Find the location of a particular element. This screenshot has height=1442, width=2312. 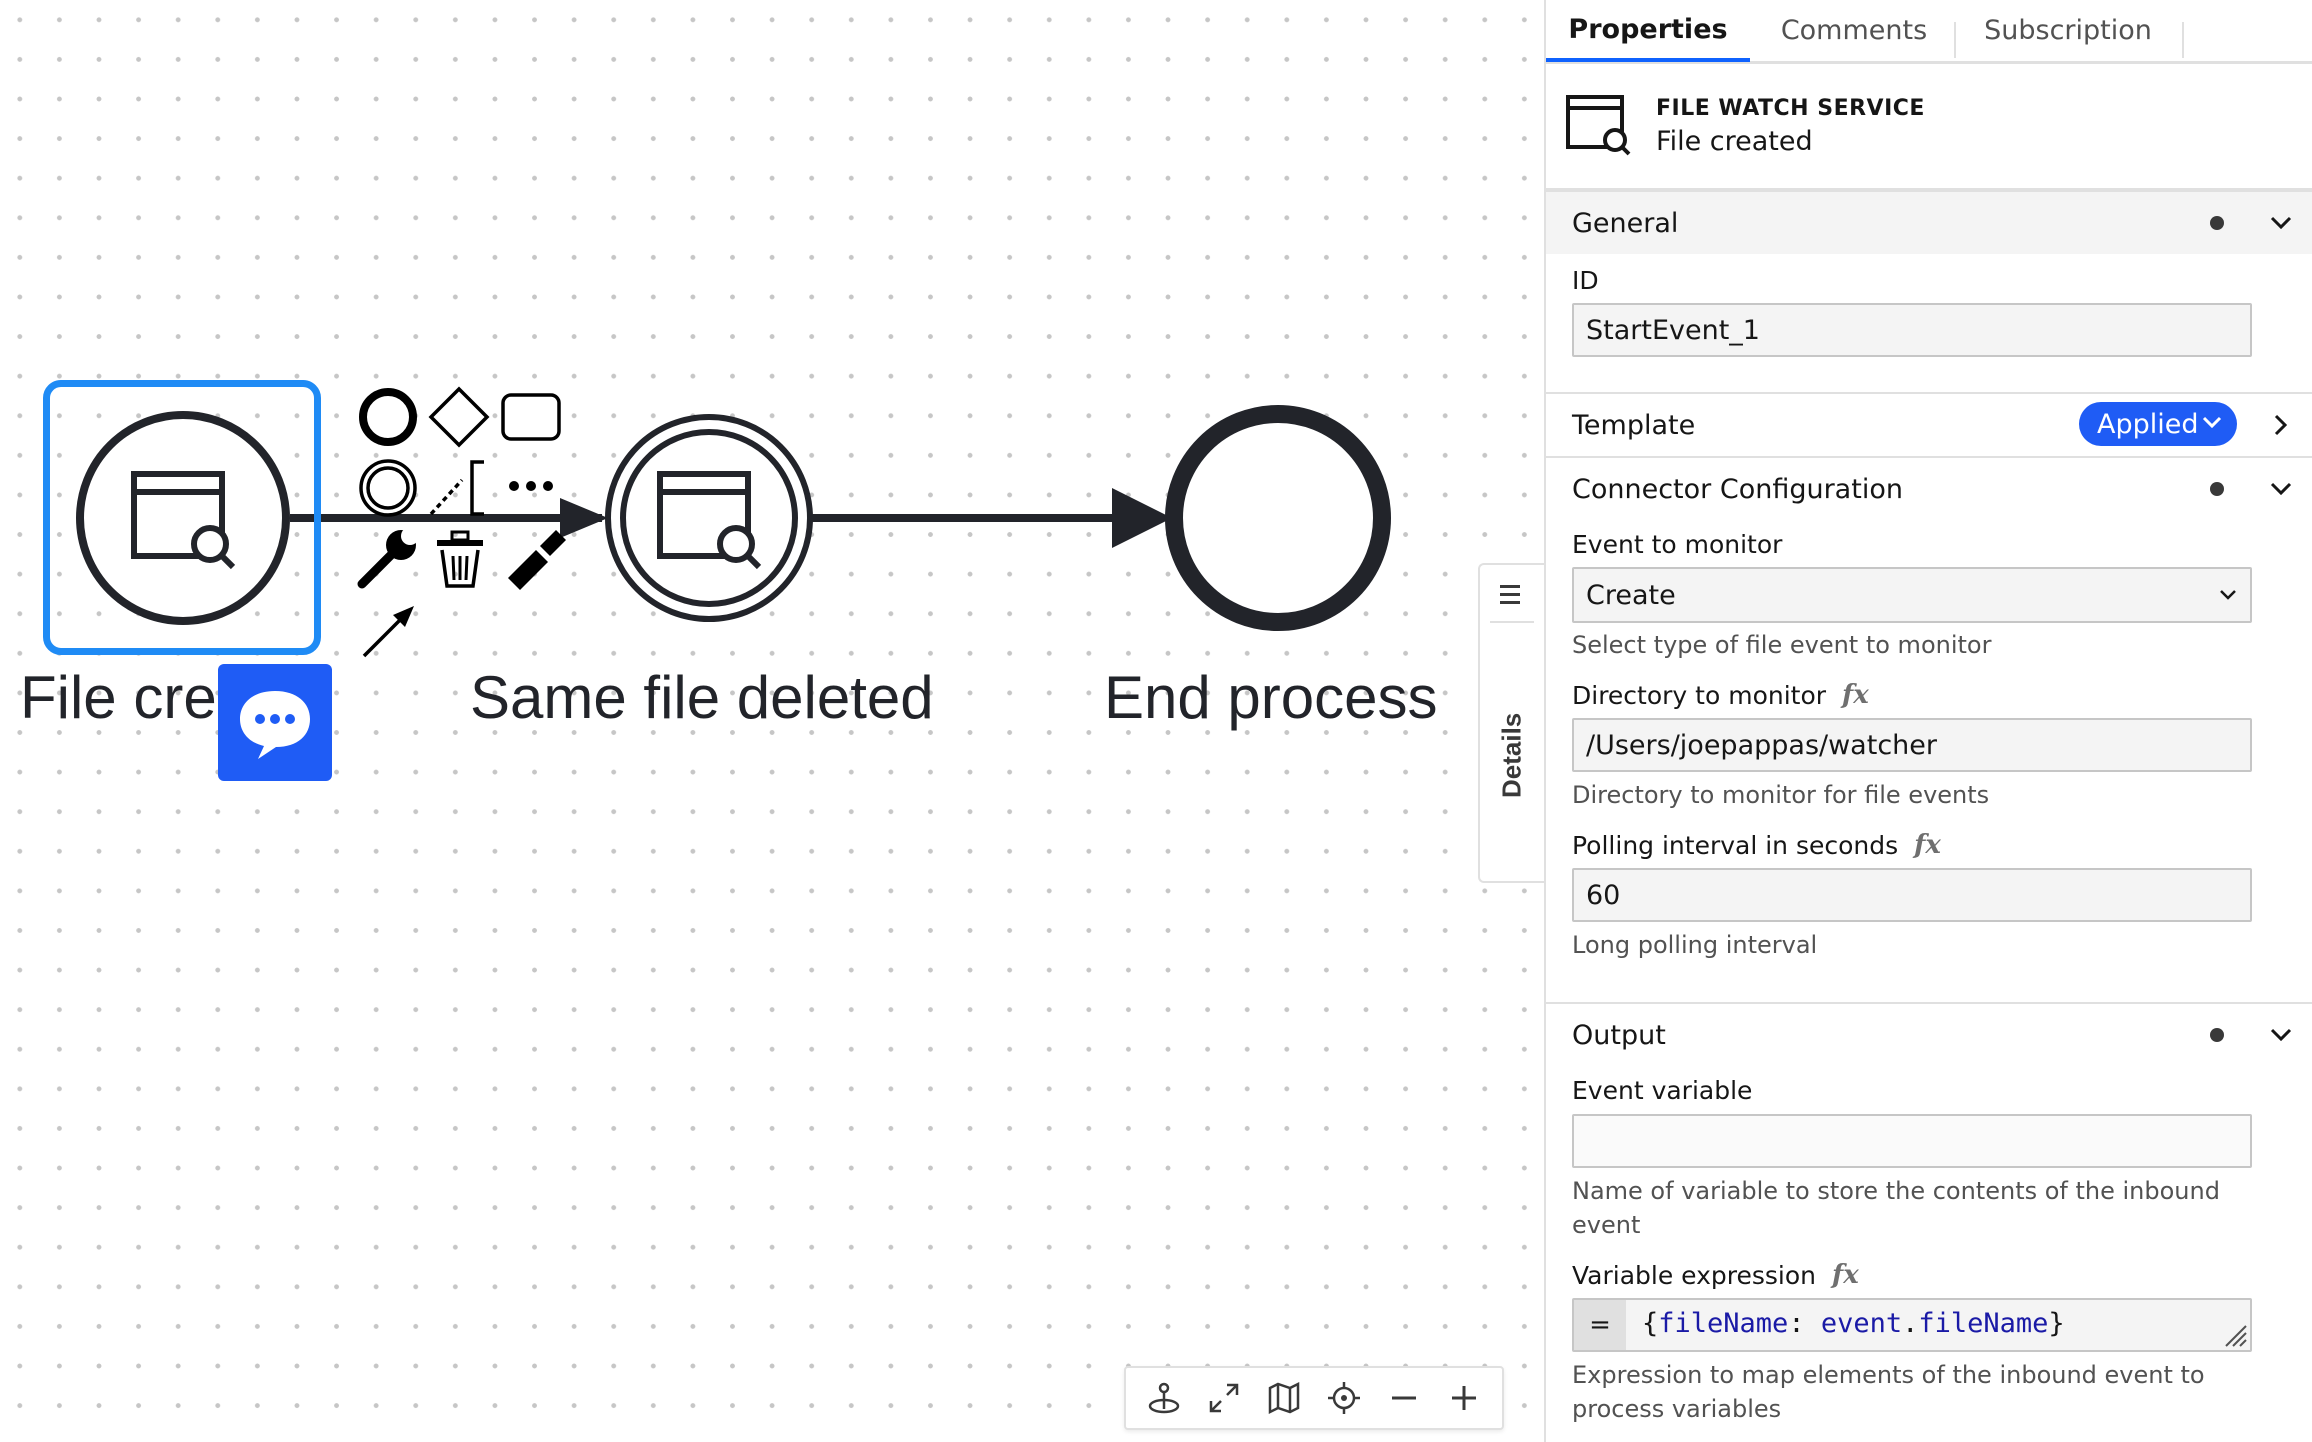

fullscreen-icon is located at coordinates (1224, 1398).